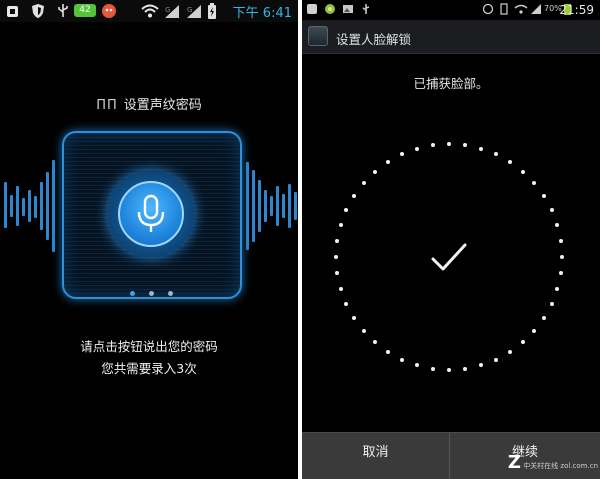  I want to click on microphone-icon, so click(151, 213).